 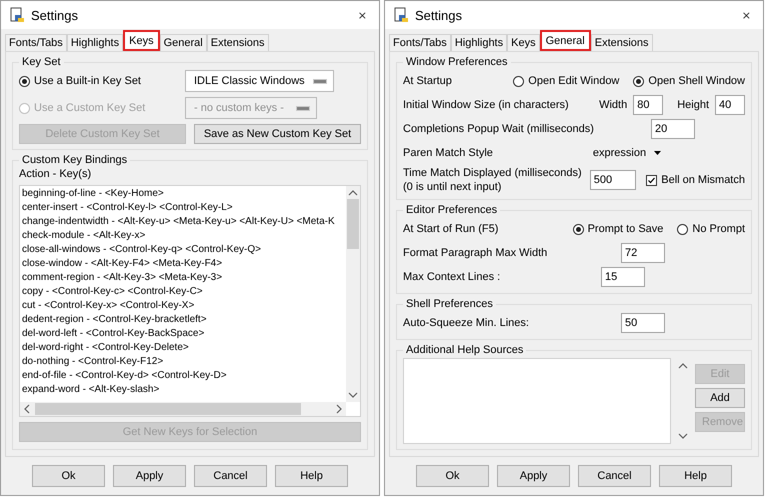 I want to click on input-field: 50, so click(x=643, y=323).